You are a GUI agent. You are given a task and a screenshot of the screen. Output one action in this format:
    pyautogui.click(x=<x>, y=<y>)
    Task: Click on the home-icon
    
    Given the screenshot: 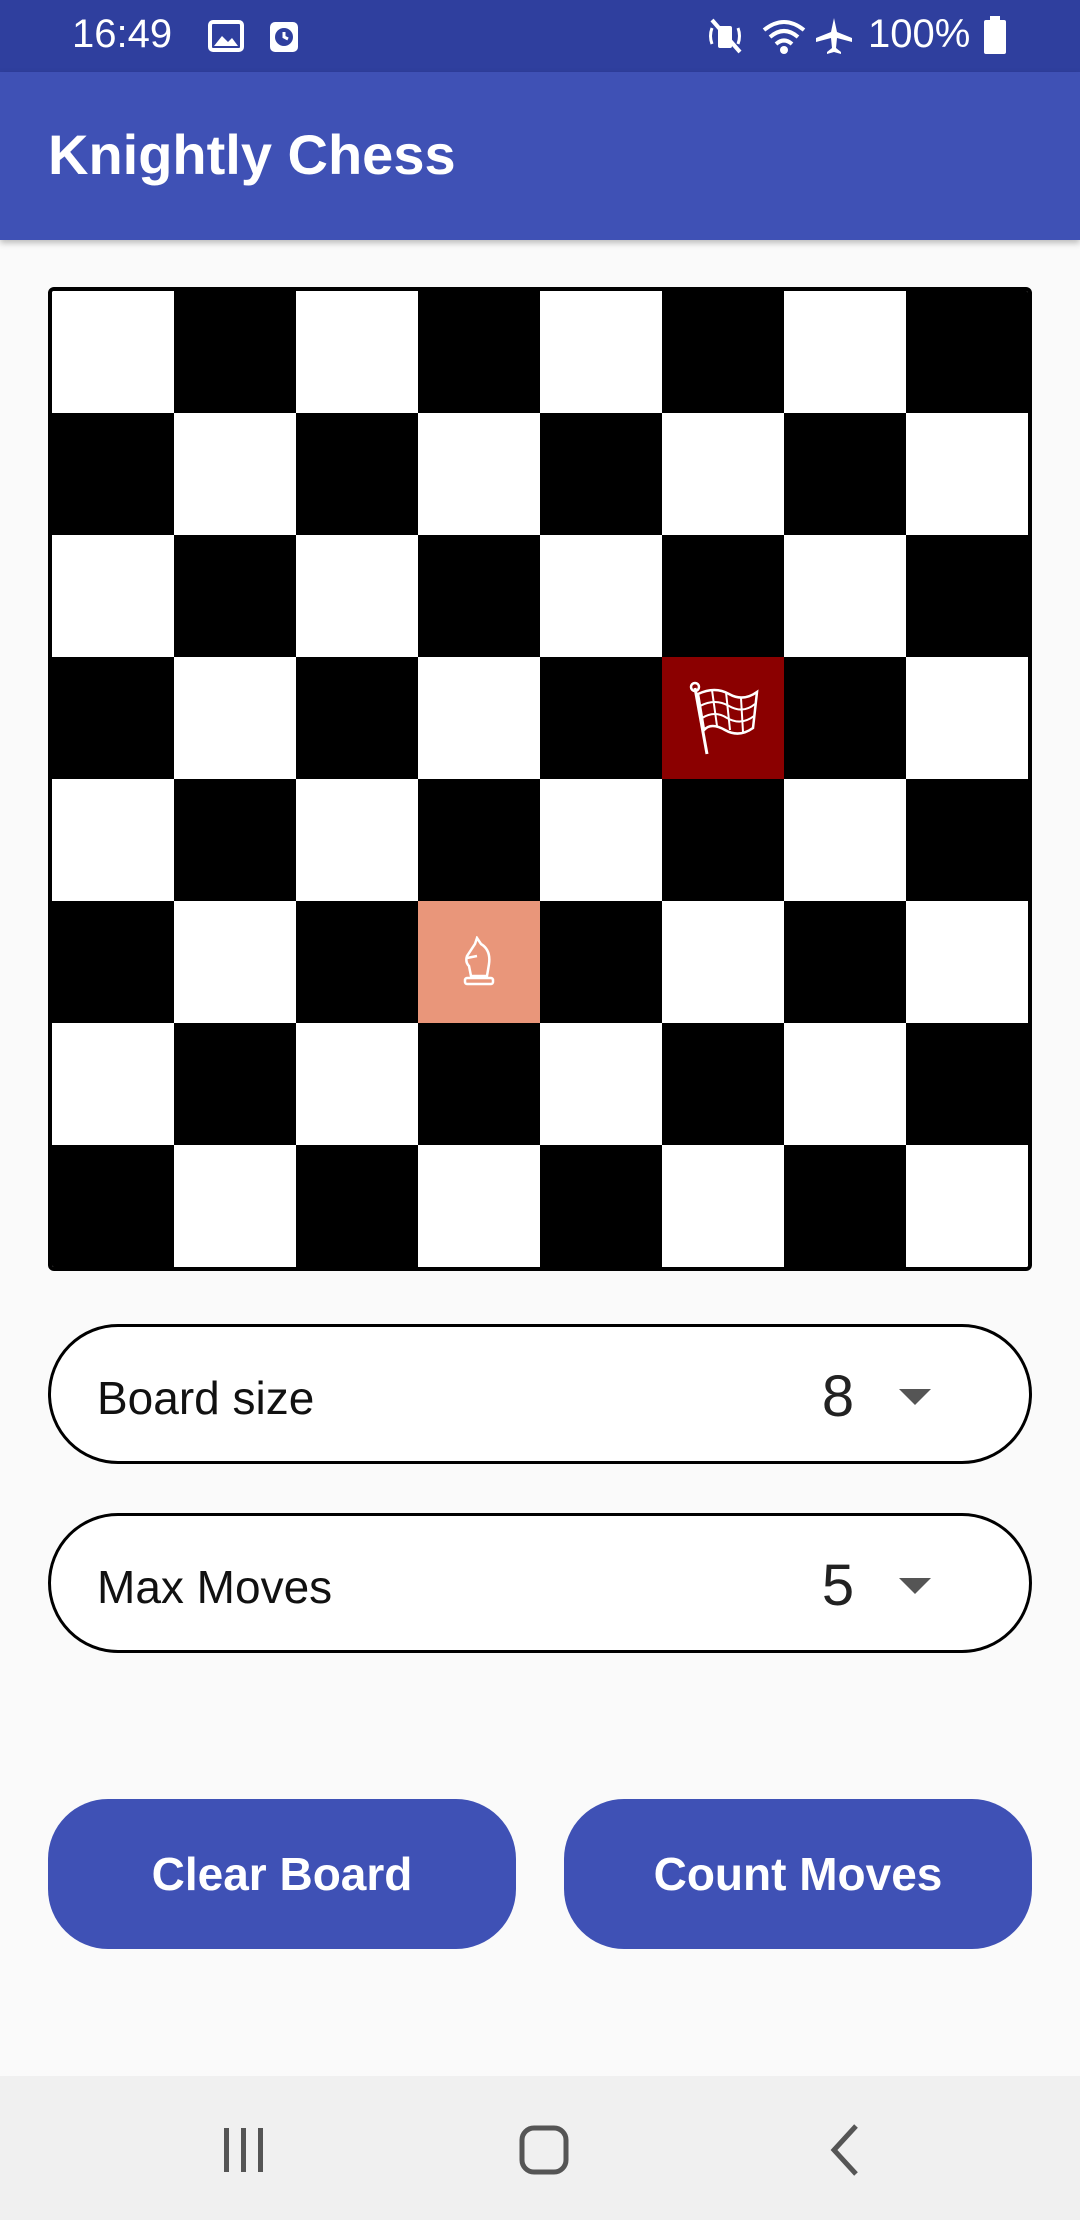 What is the action you would take?
    pyautogui.click(x=544, y=2150)
    